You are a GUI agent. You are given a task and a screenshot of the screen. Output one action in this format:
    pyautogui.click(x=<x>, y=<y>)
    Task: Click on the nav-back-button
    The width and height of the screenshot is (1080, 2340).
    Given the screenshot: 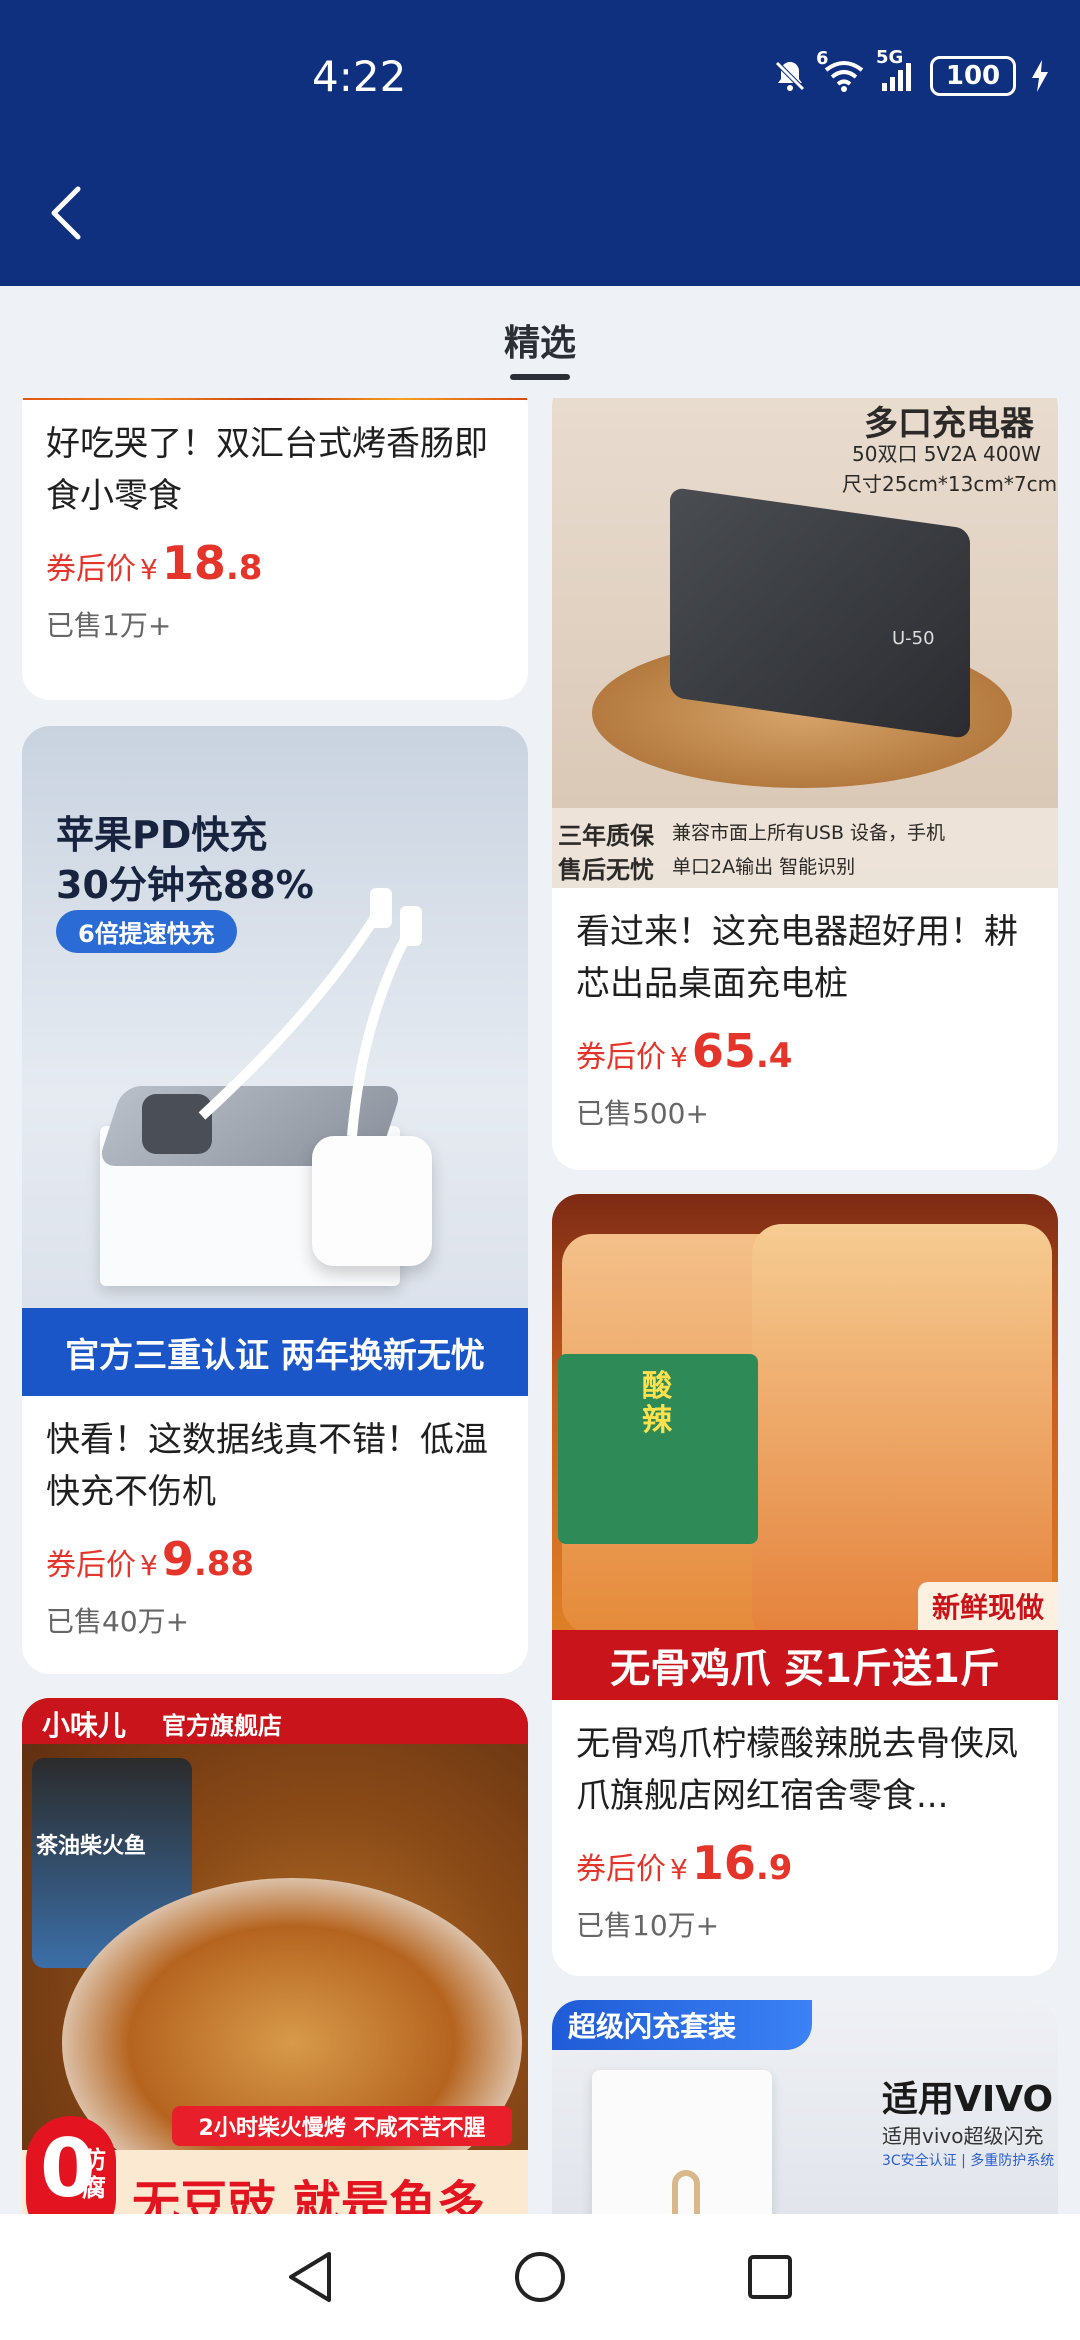 What is the action you would take?
    pyautogui.click(x=310, y=2277)
    